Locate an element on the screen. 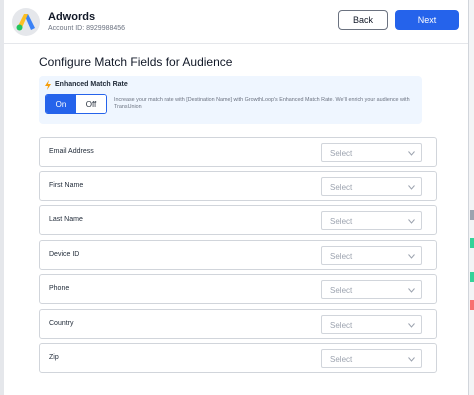  field-label: Zip is located at coordinates (54, 357).